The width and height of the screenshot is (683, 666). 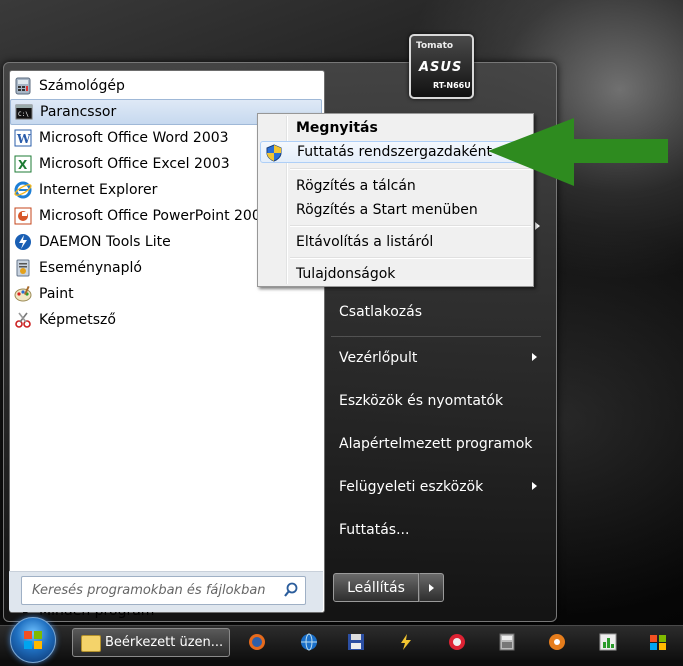 What do you see at coordinates (274, 155) in the screenshot?
I see `uac-shield-icon` at bounding box center [274, 155].